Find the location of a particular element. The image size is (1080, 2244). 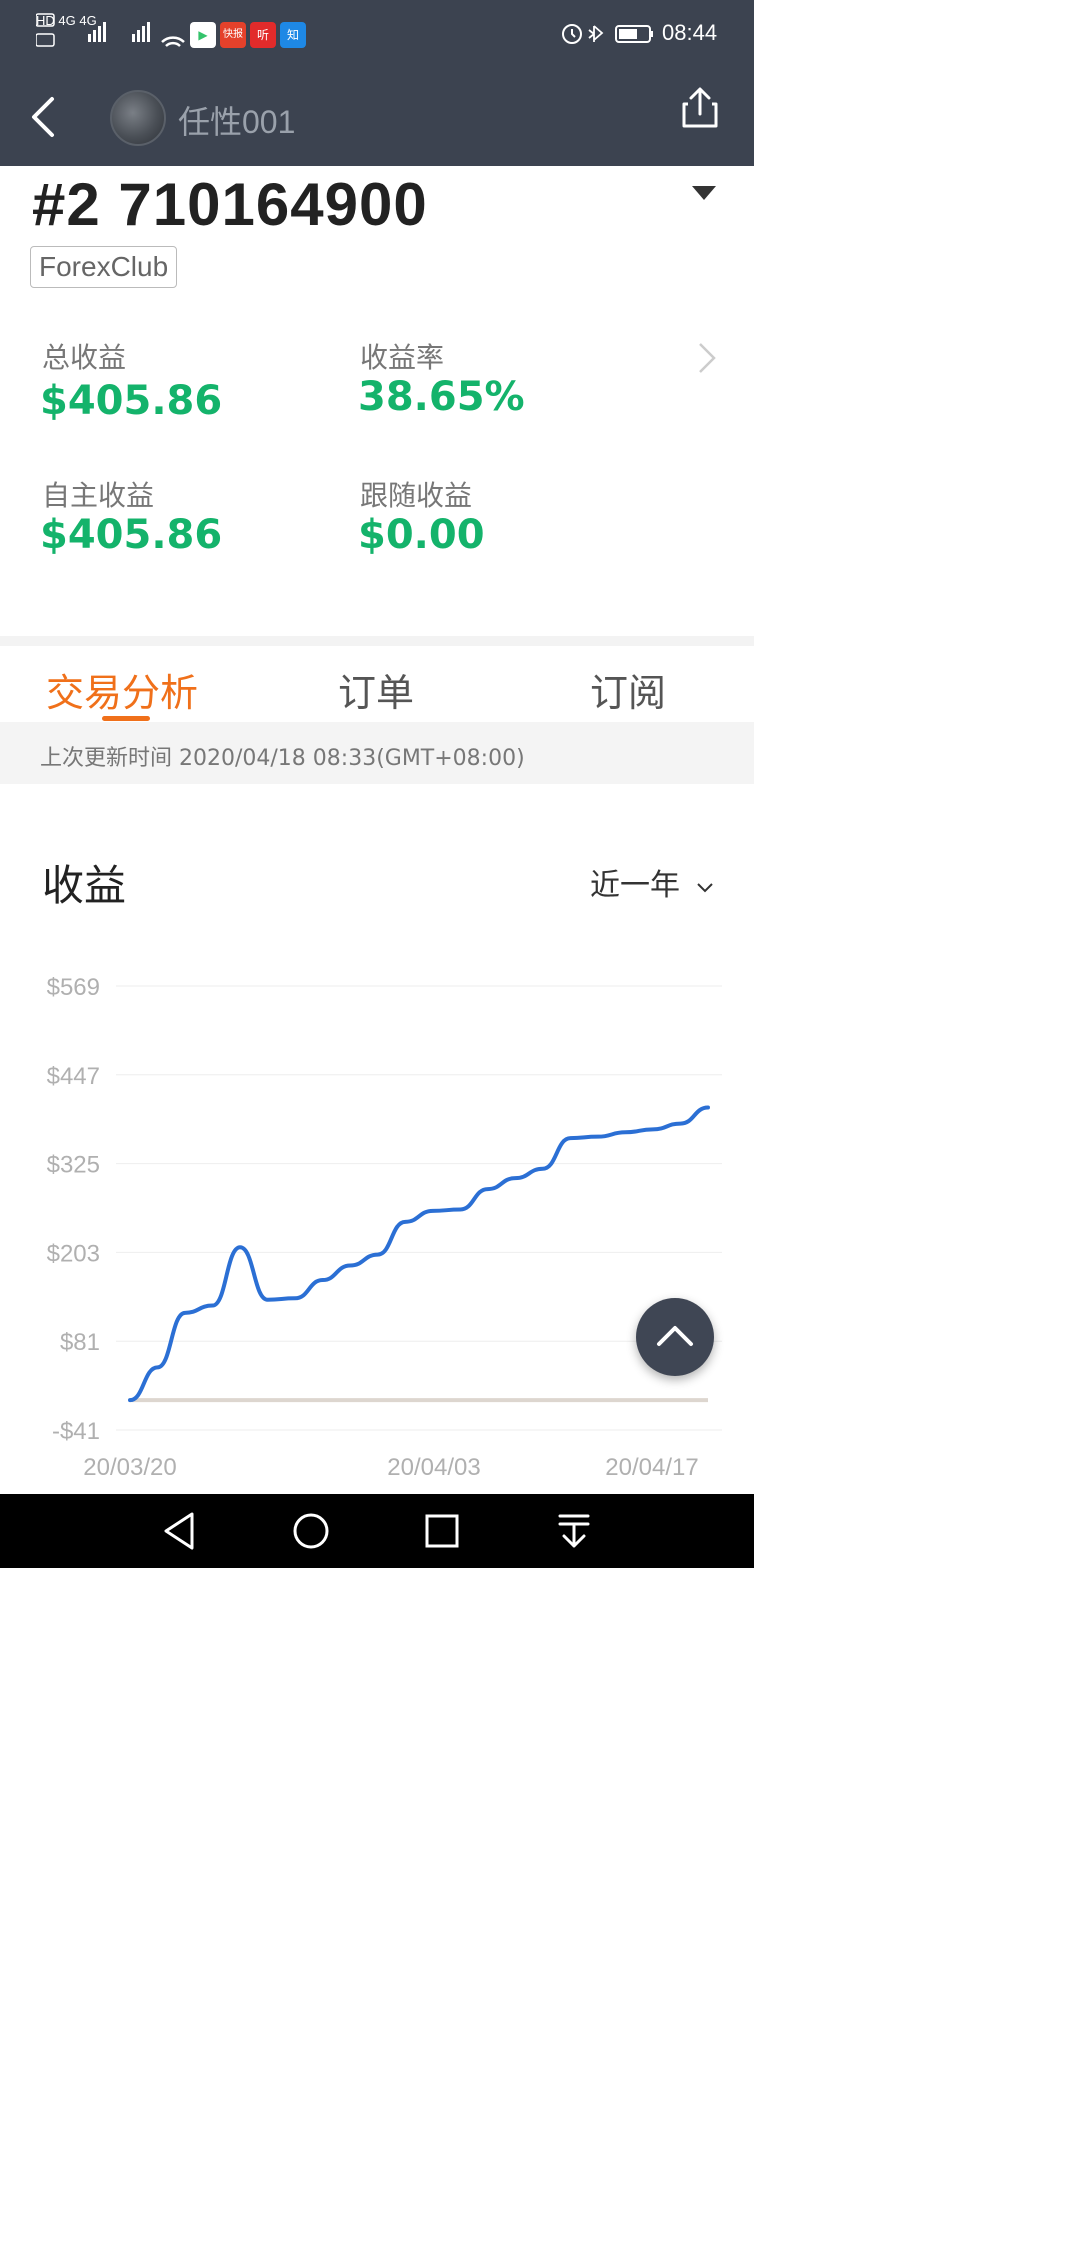

y-tick-label: $325 is located at coordinates (73, 1165).